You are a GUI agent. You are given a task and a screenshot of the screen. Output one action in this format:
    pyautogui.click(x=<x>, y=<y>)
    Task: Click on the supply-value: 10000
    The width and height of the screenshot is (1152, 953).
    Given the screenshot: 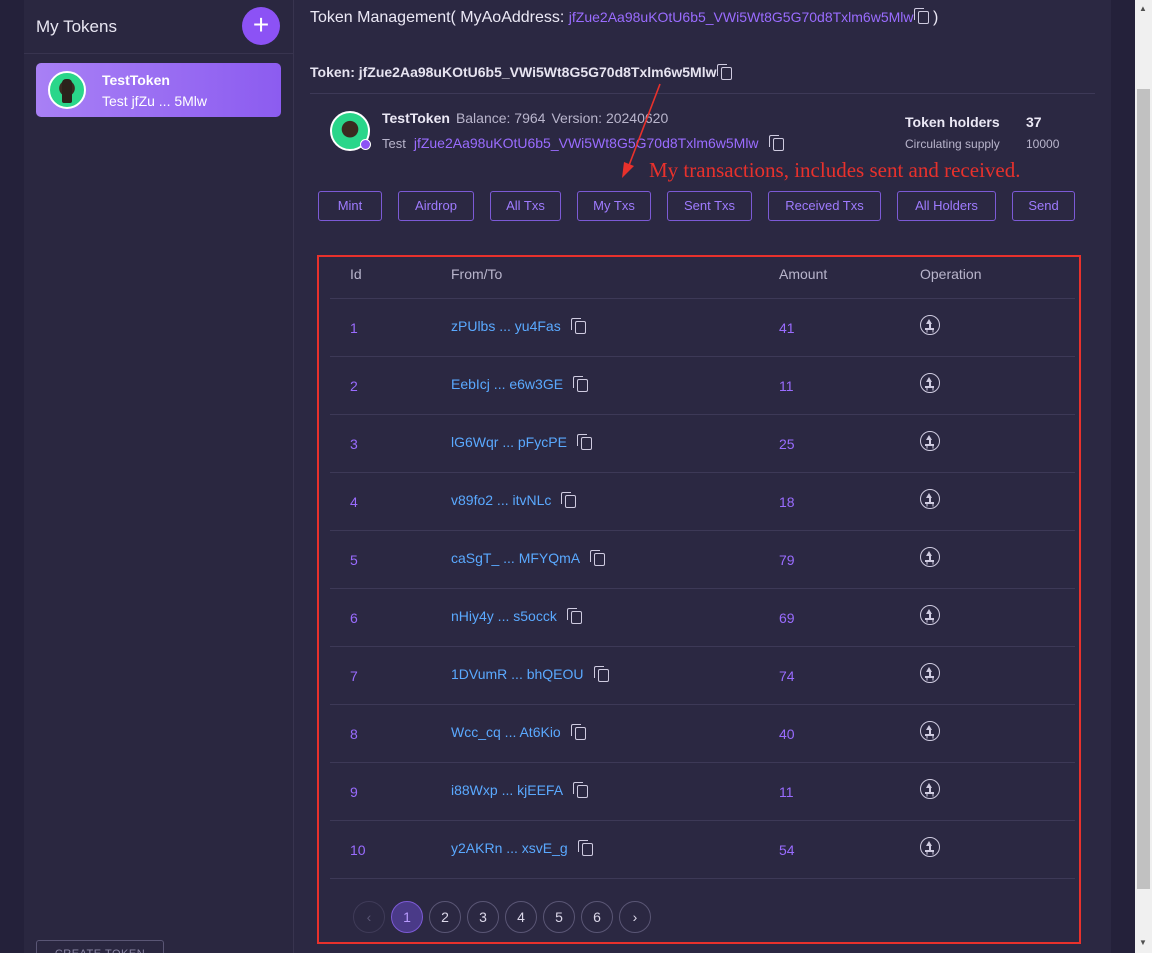 What is the action you would take?
    pyautogui.click(x=1043, y=144)
    